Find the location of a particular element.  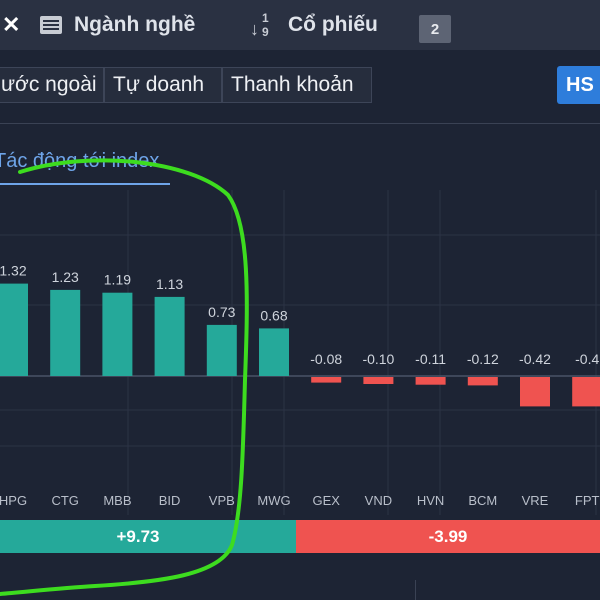

tick-label-fpt: FPT is located at coordinates (587, 500).